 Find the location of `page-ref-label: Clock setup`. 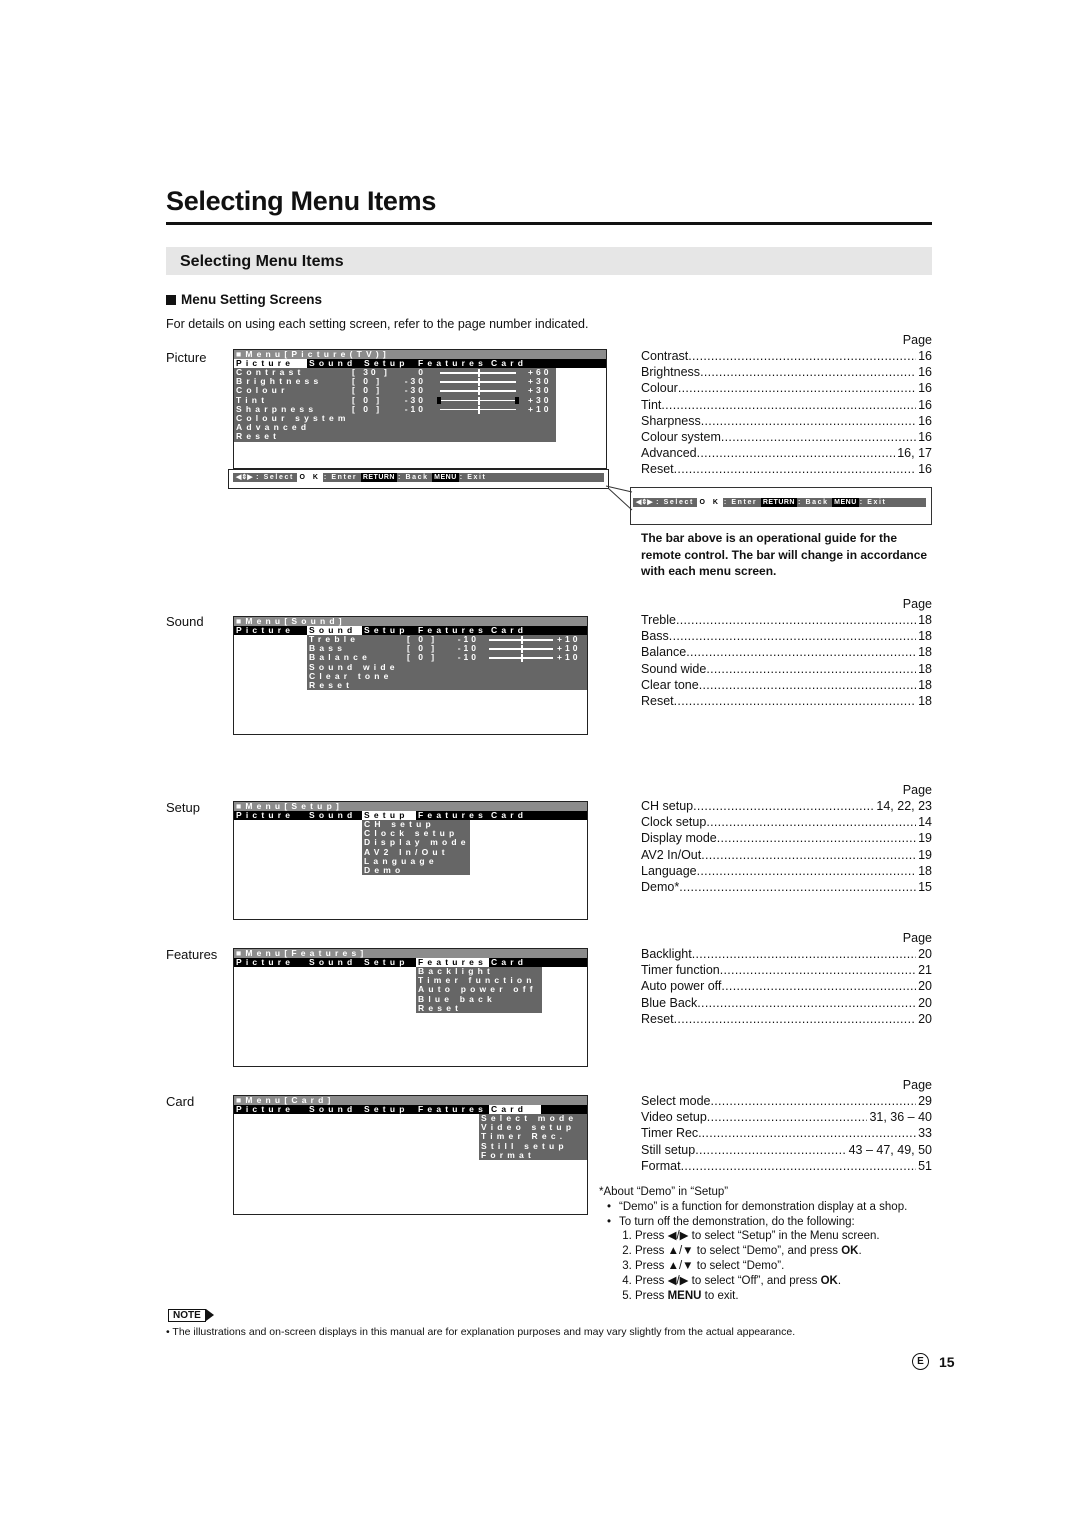

page-ref-label: Clock setup is located at coordinates (674, 822).